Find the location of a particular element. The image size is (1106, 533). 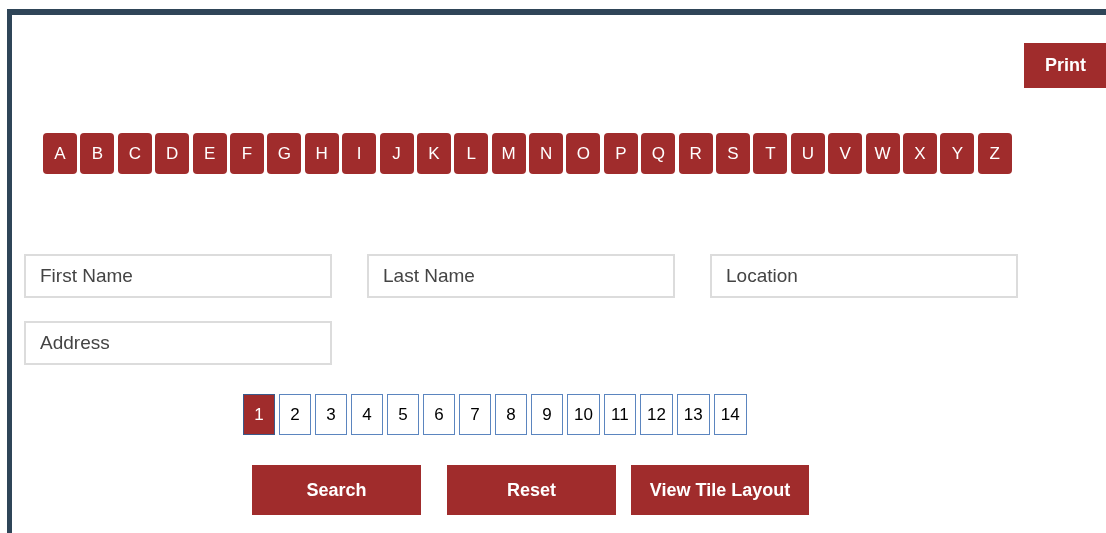

print-button: Print is located at coordinates (1065, 65).